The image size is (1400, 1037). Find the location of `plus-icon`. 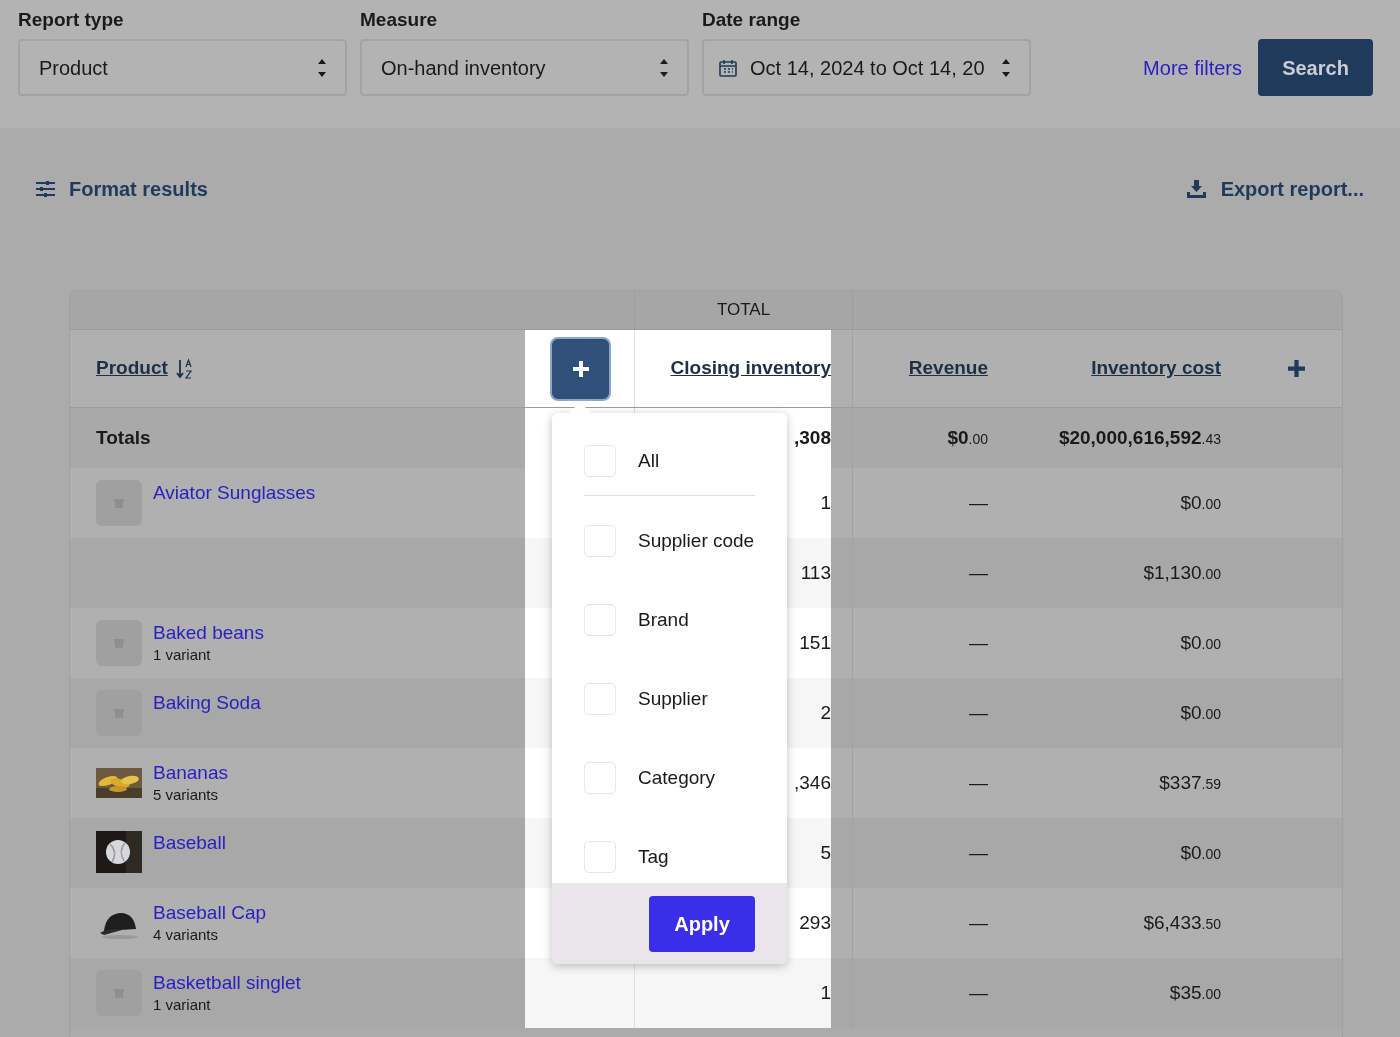

plus-icon is located at coordinates (580, 368).